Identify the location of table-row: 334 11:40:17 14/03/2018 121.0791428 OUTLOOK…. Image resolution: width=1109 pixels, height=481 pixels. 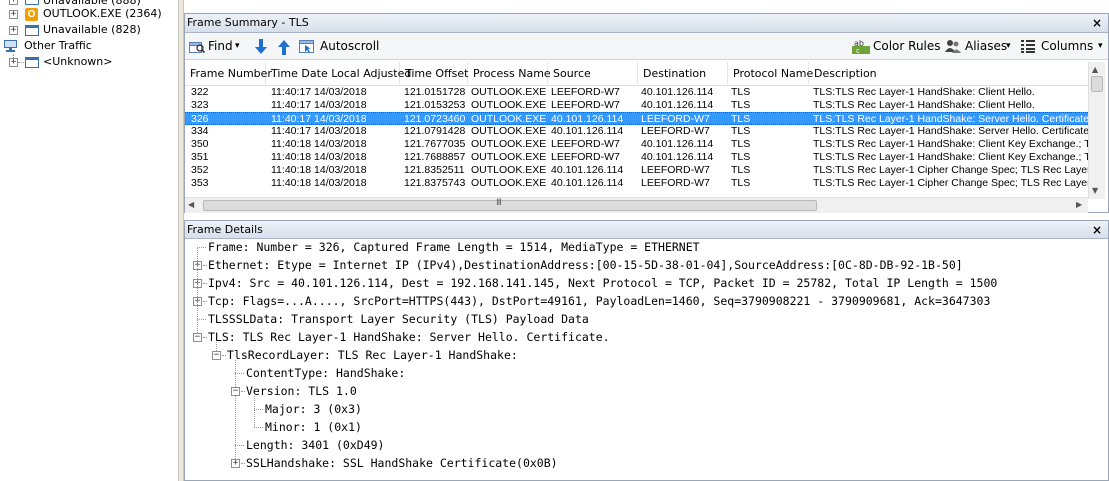
(636, 131).